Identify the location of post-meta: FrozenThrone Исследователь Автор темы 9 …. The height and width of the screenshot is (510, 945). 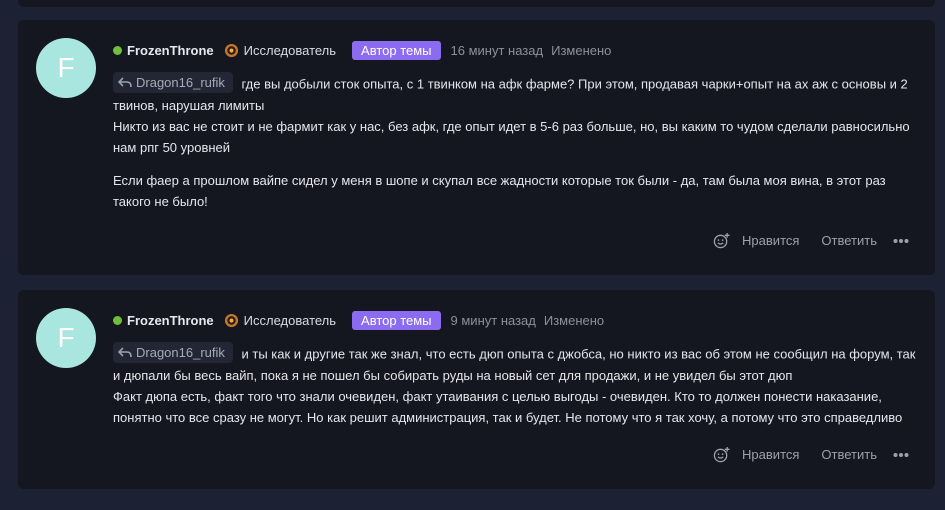
(358, 320).